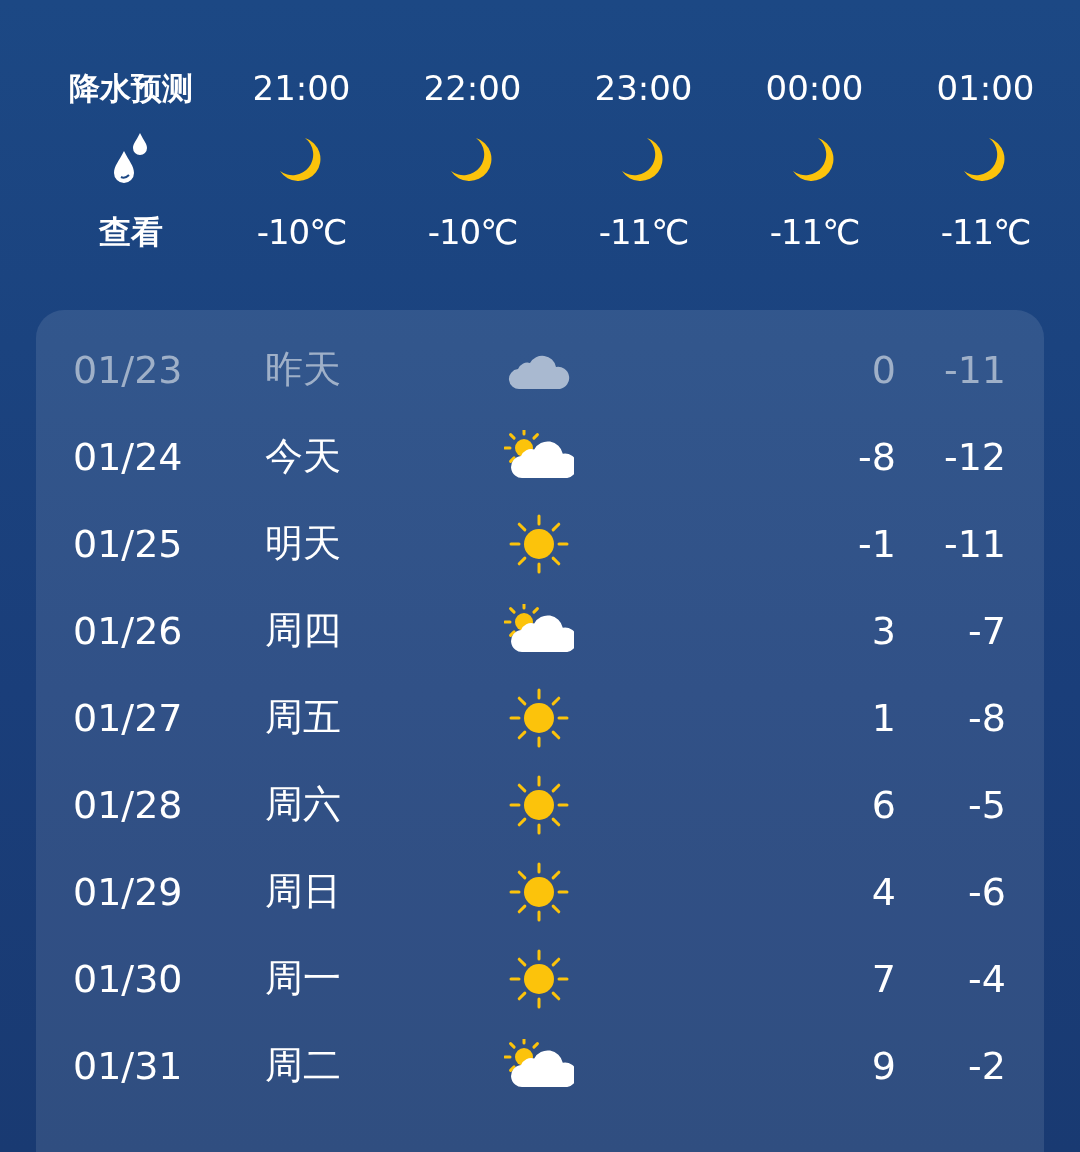 This screenshot has width=1080, height=1152. I want to click on high-temperature: 1, so click(883, 717).